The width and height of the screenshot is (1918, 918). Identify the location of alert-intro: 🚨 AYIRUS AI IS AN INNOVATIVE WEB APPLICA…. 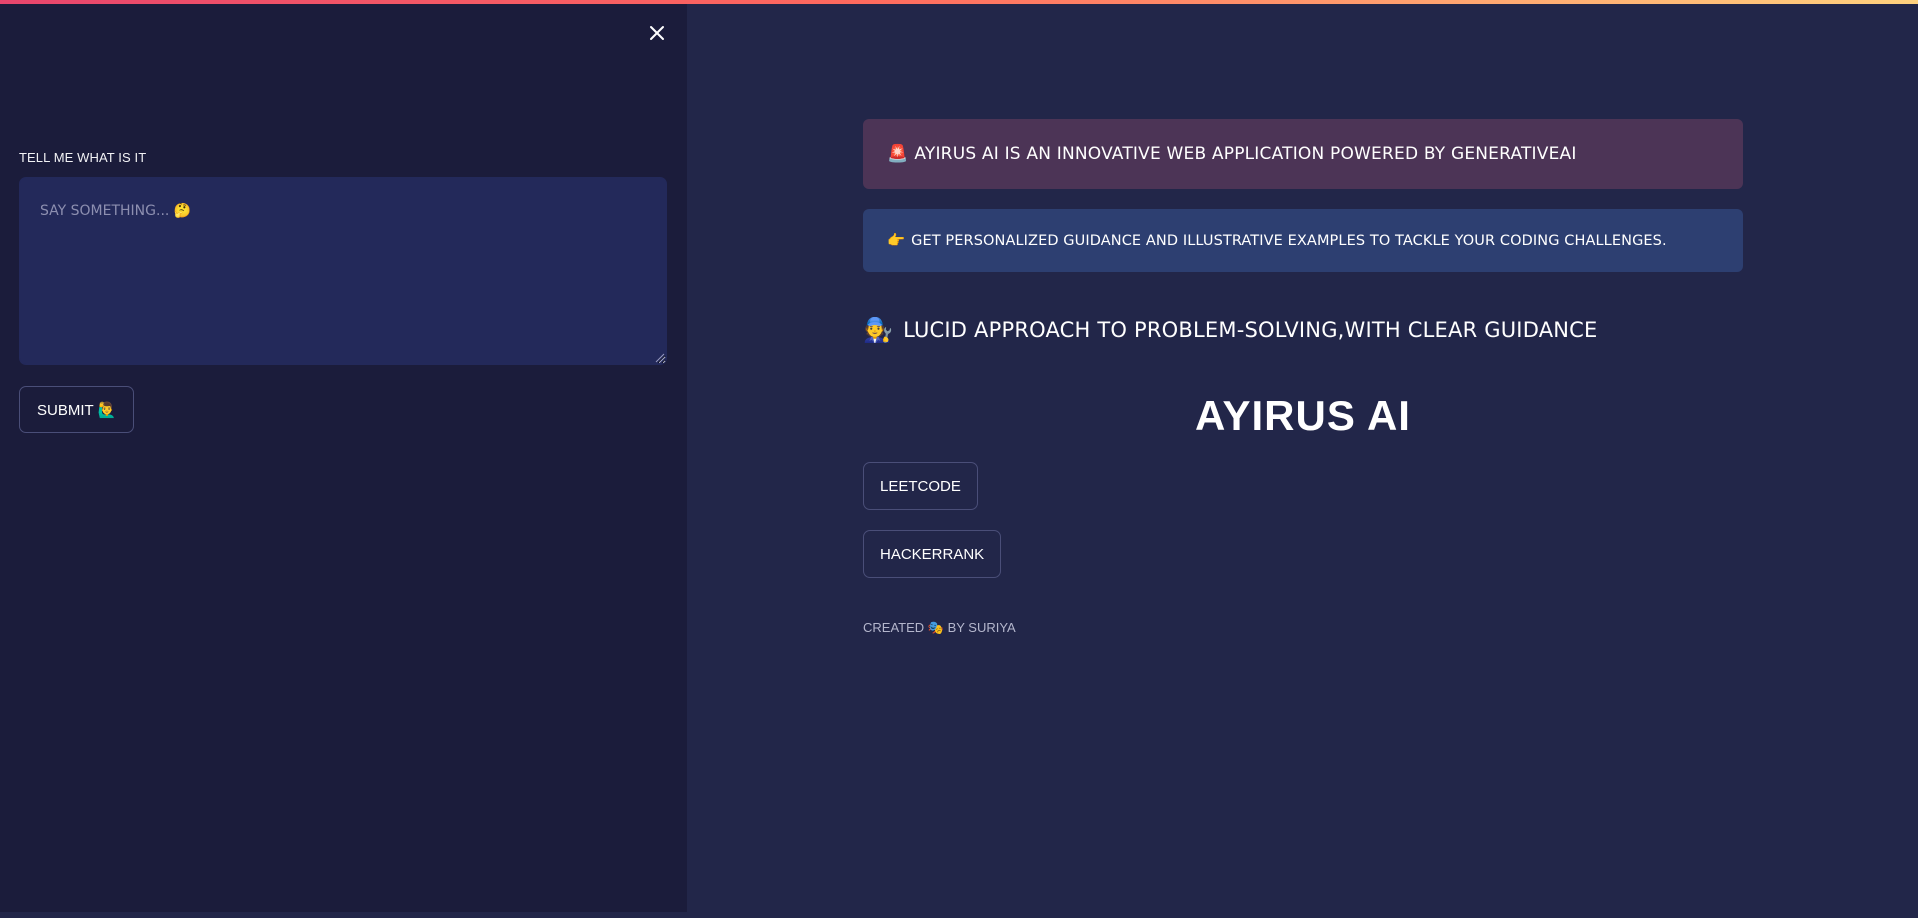
(1303, 154).